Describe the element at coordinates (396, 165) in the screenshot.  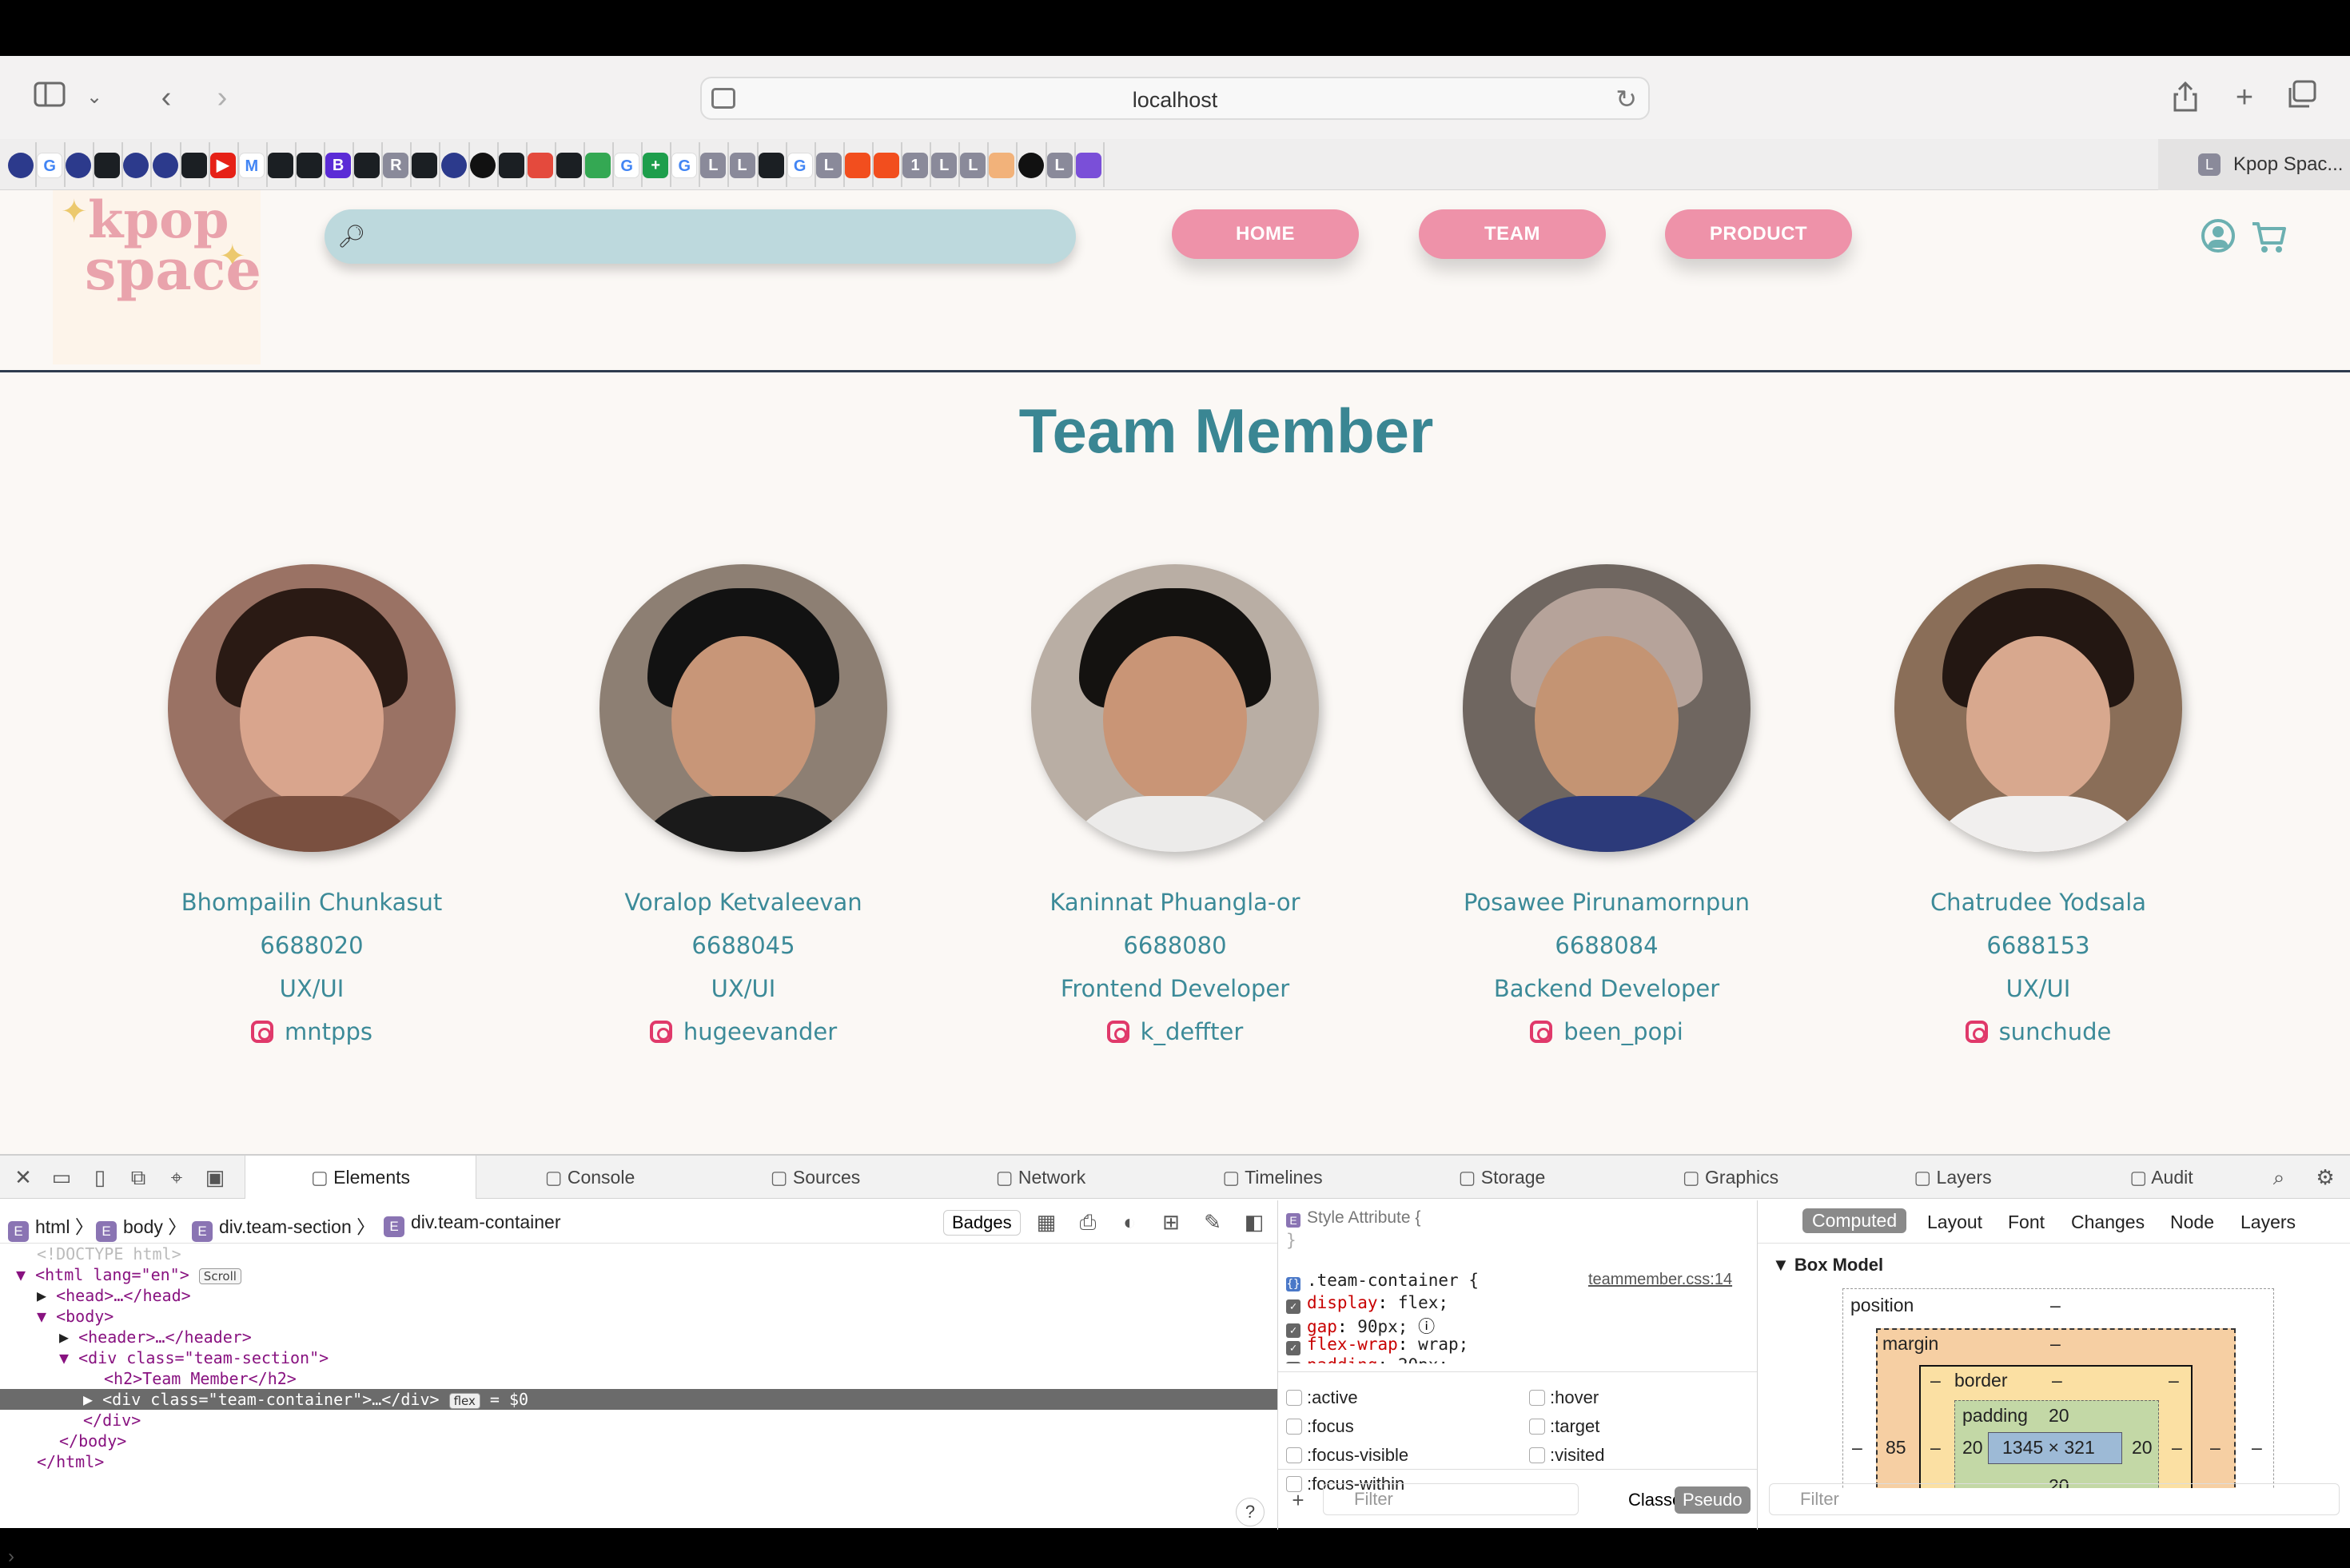
I see `favorite-r-app-icon: R` at that location.